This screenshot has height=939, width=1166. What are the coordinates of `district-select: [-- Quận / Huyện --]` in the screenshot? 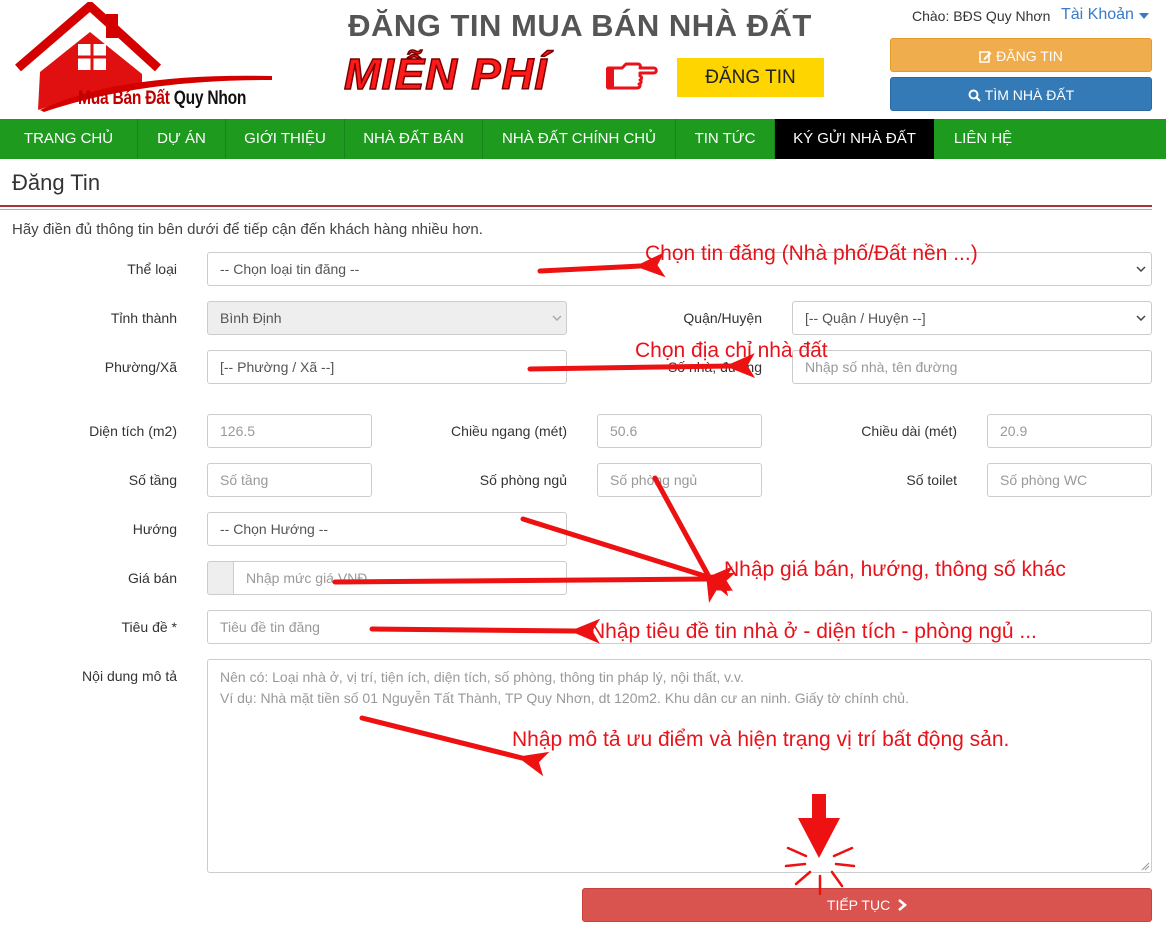 It's located at (972, 318).